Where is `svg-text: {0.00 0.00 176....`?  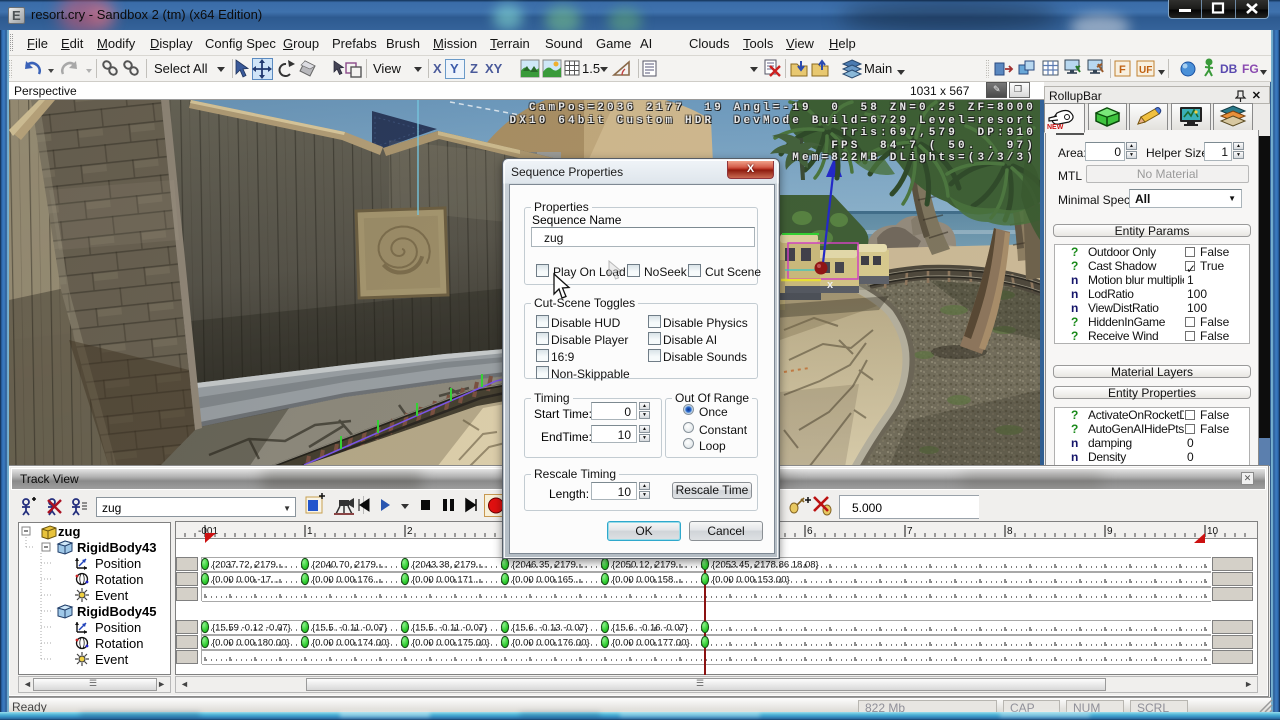 svg-text: {0.00 0.00 176.... is located at coordinates (348, 580).